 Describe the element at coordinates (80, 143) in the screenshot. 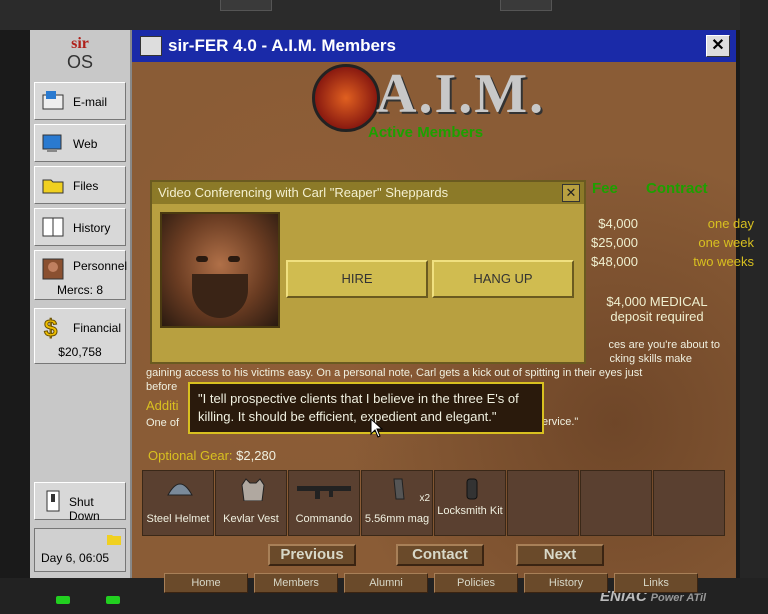

I see `sidebar-item-web: Web` at that location.